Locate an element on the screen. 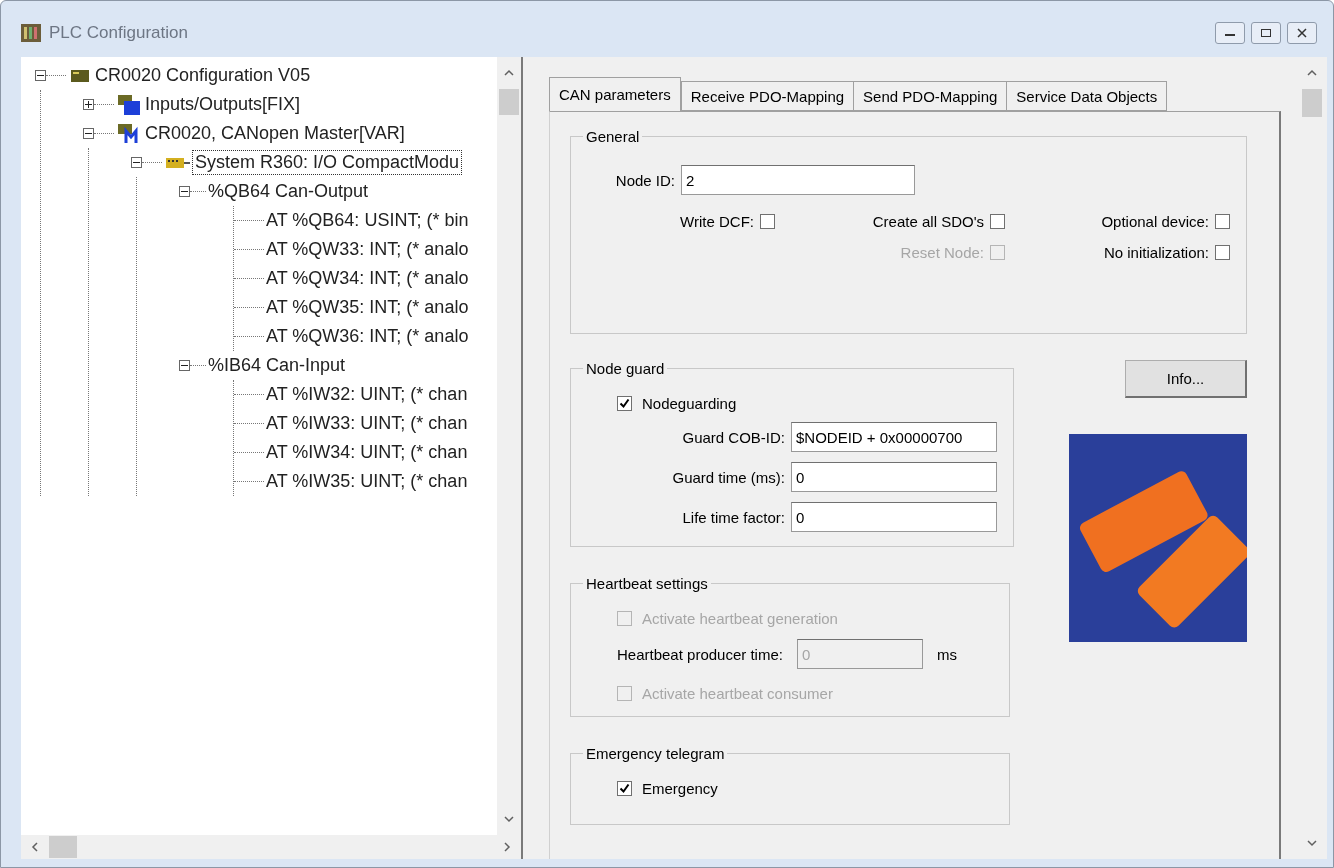 Image resolution: width=1334 pixels, height=868 pixels. field-label: Heartbeat producer time: is located at coordinates (700, 654).